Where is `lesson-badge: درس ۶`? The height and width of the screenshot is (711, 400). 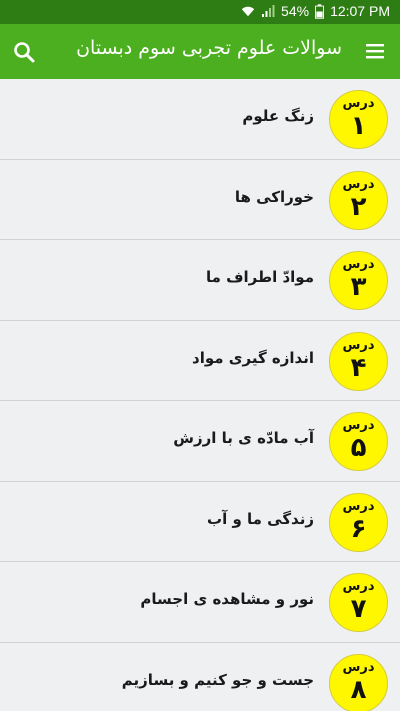
lesson-badge: درس ۶ is located at coordinates (358, 522).